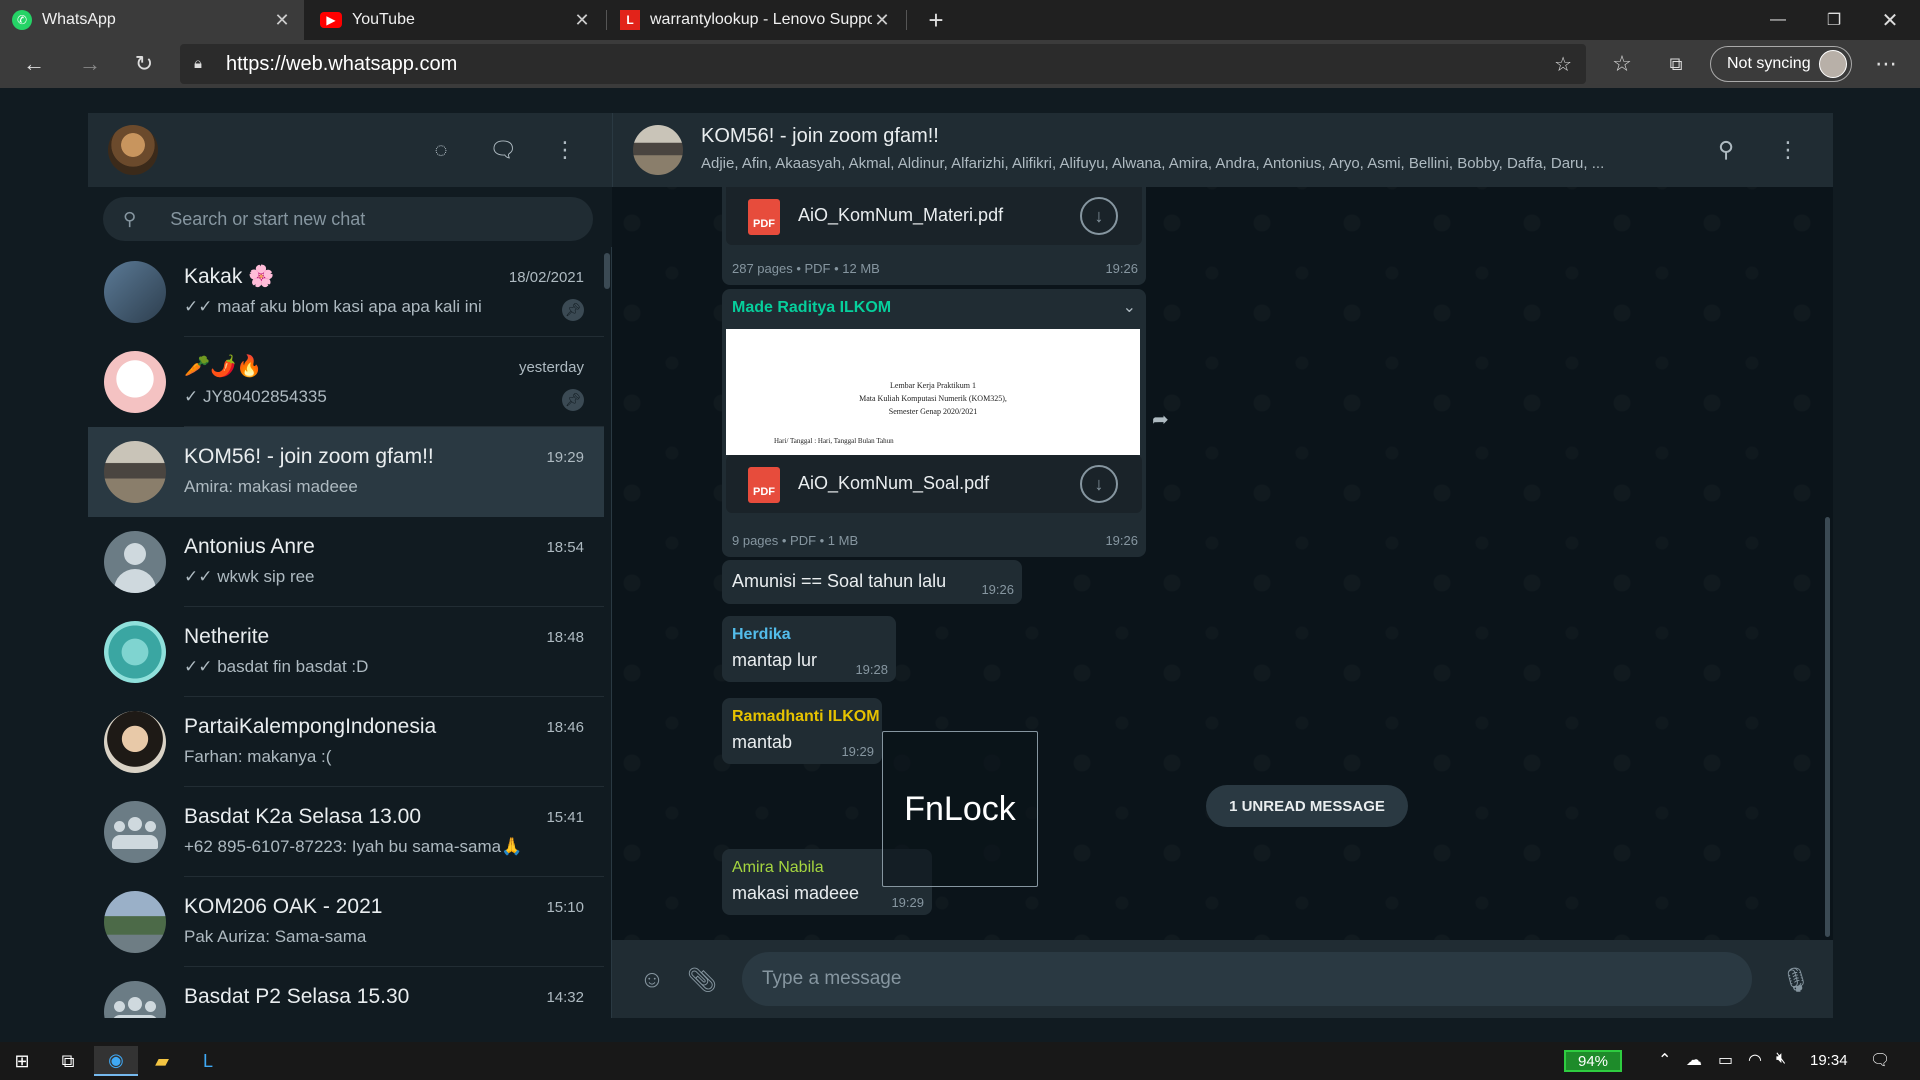 This screenshot has width=1920, height=1080. I want to click on message-input, so click(1247, 979).